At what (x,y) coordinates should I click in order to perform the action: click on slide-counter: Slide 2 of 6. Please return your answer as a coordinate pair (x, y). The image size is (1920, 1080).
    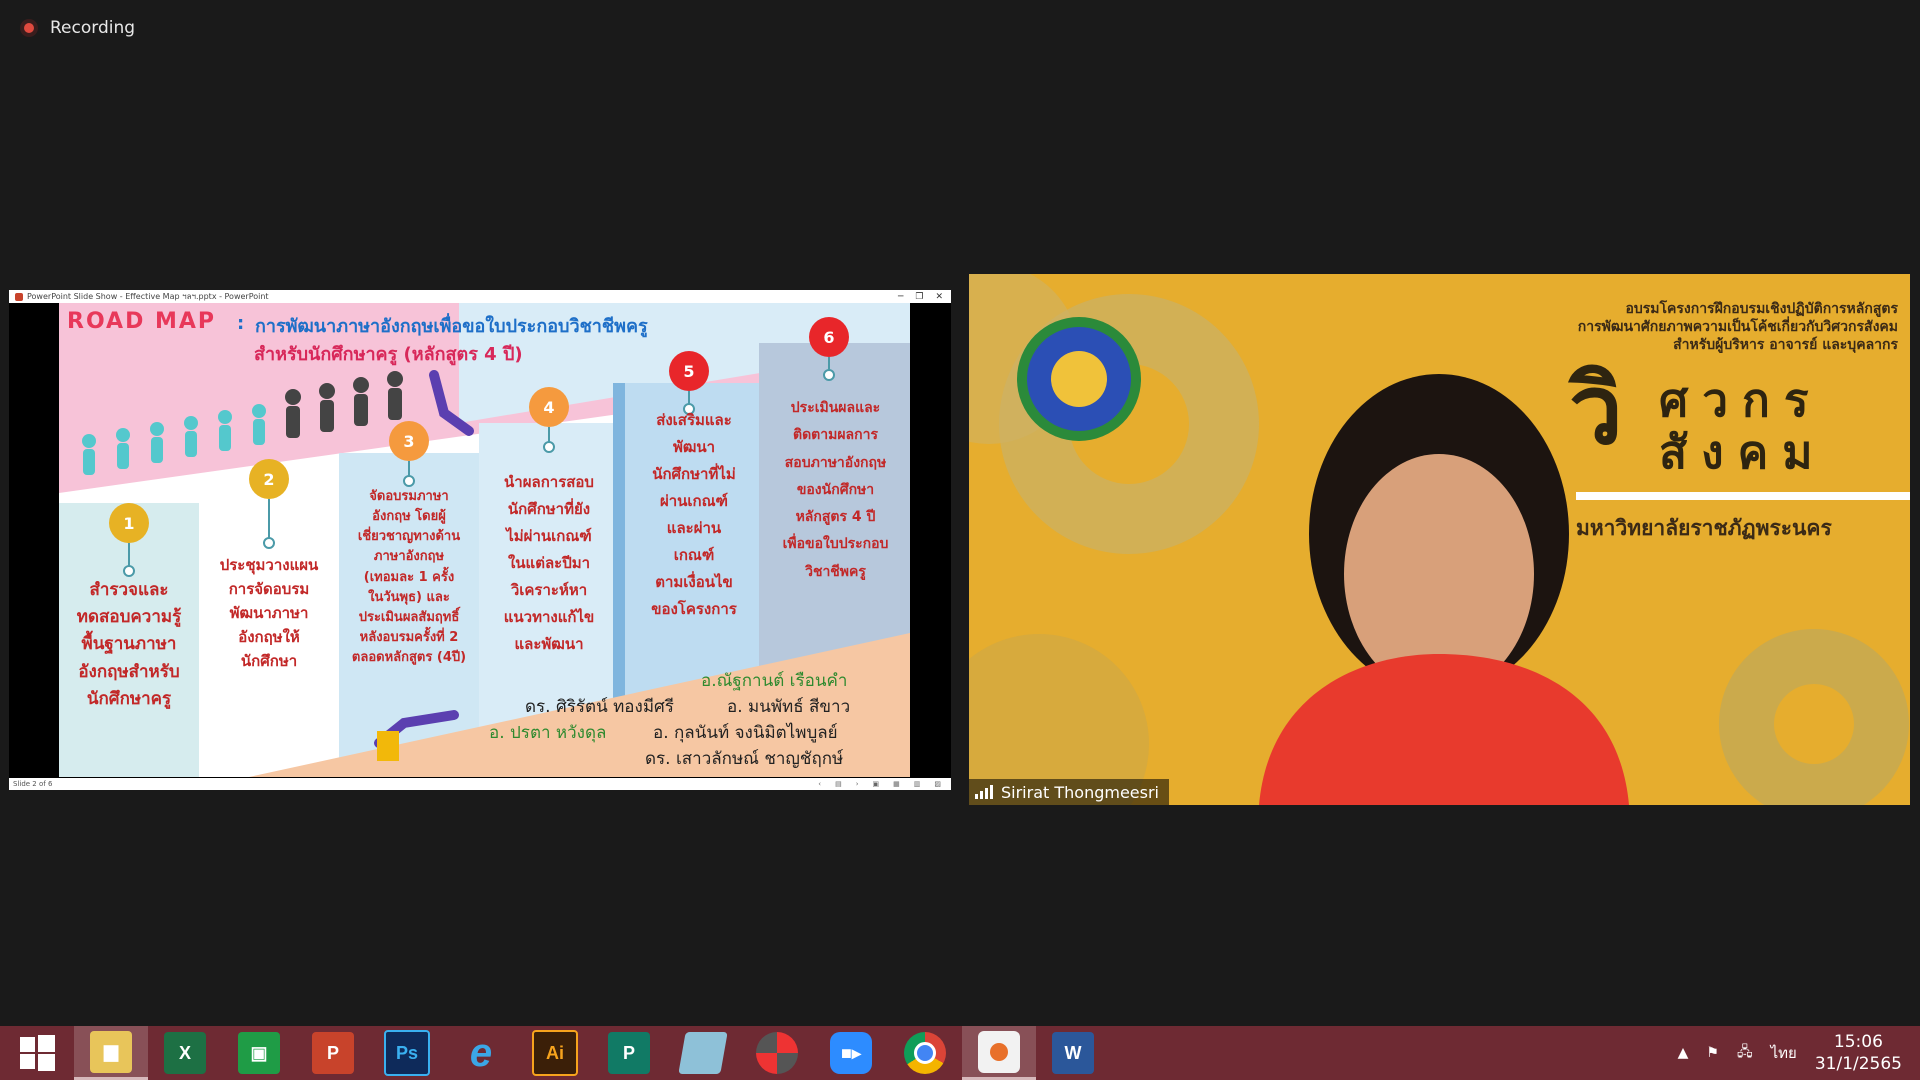
    Looking at the image, I should click on (33, 784).